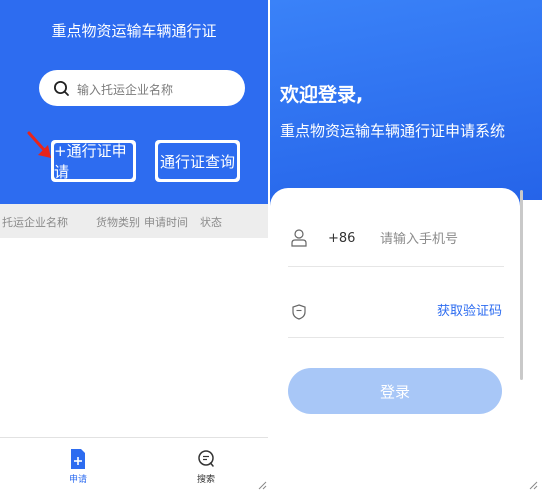 This screenshot has height=495, width=542. I want to click on query-permit-button-label: 通行证查询, so click(197, 161).